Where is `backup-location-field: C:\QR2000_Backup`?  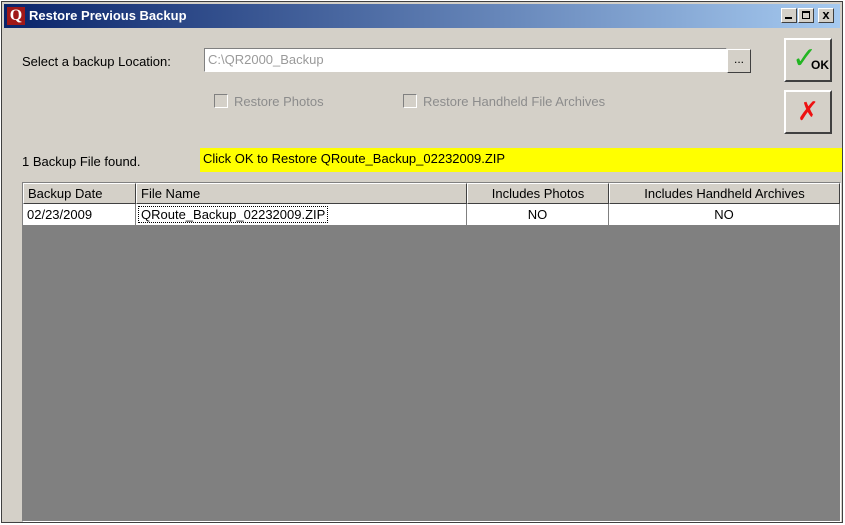 backup-location-field: C:\QR2000_Backup is located at coordinates (465, 60).